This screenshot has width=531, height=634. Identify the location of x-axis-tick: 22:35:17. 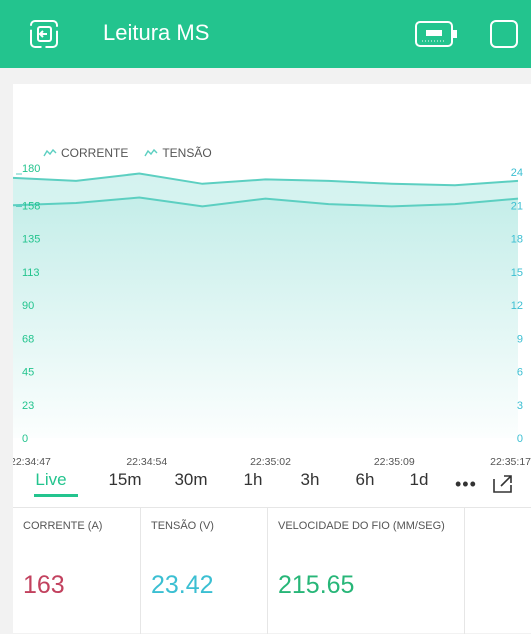
(510, 462).